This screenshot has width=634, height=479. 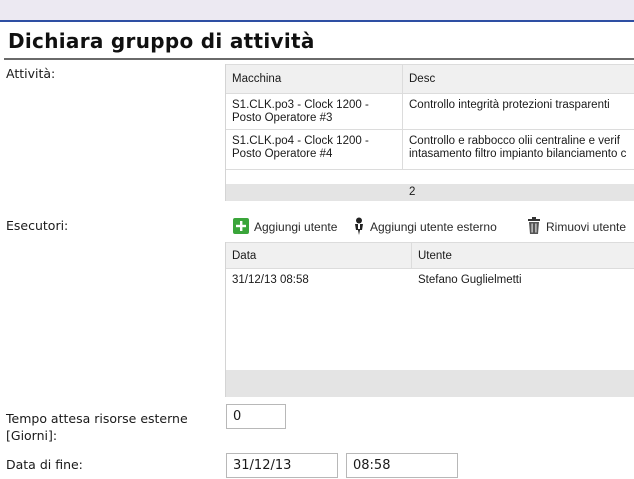 I want to click on executors-header-row: Data Utente, so click(x=430, y=255).